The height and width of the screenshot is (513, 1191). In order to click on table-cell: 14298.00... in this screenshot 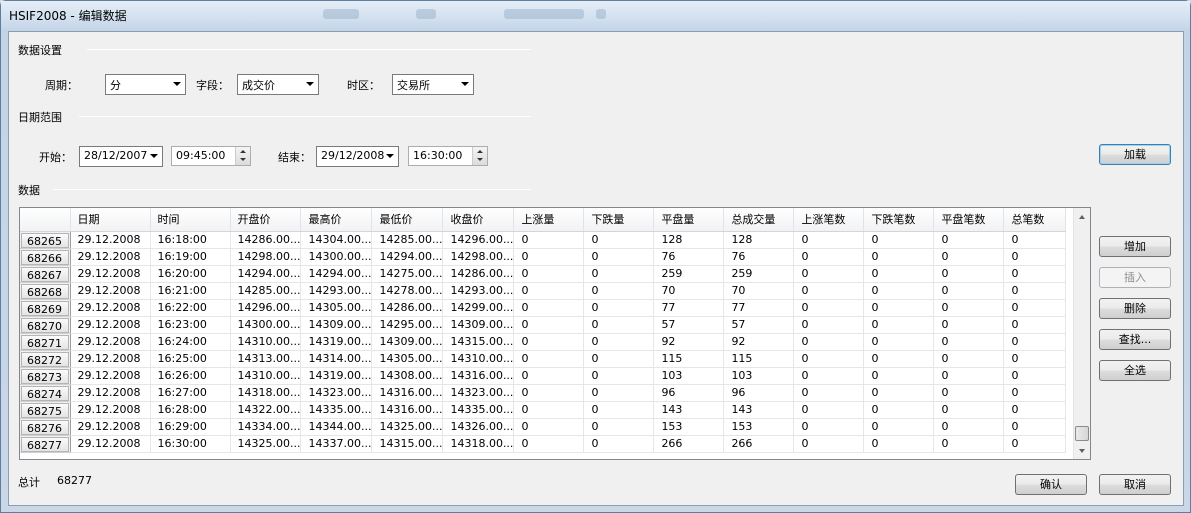, I will do `click(478, 257)`.